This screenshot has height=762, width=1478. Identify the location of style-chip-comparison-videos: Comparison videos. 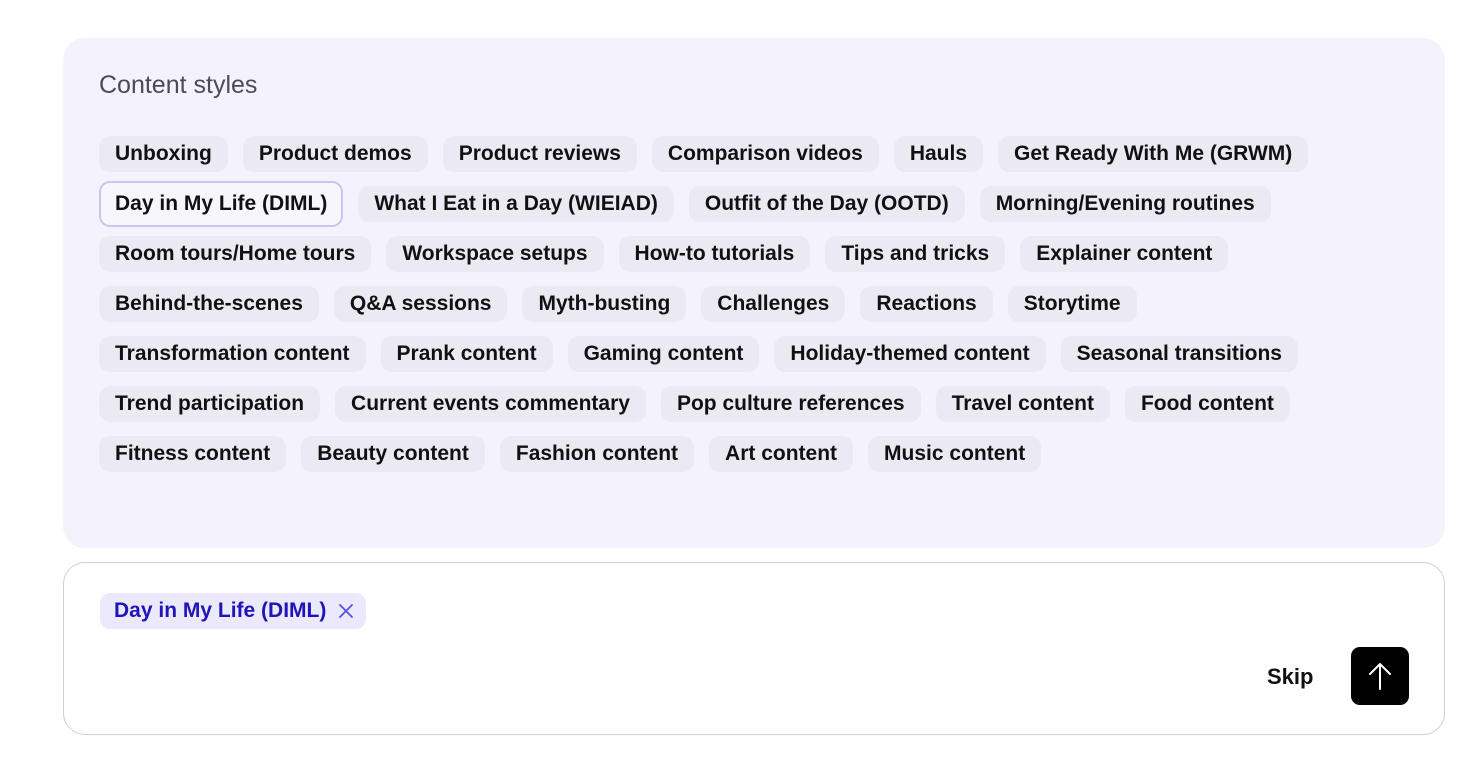
(765, 154).